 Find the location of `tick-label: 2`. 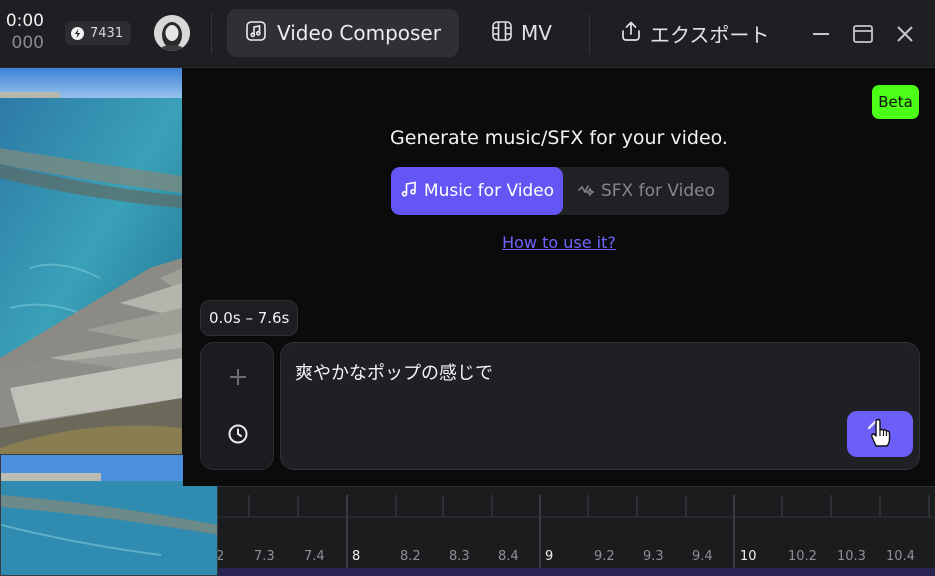

tick-label: 2 is located at coordinates (221, 556).